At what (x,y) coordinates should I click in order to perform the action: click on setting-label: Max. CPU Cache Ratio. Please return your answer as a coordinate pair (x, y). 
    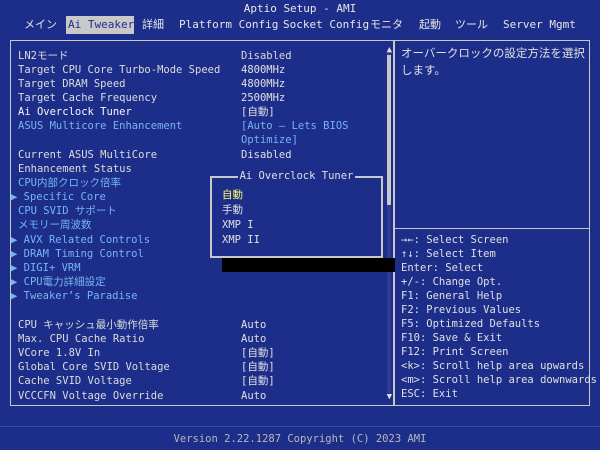
    Looking at the image, I should click on (81, 339).